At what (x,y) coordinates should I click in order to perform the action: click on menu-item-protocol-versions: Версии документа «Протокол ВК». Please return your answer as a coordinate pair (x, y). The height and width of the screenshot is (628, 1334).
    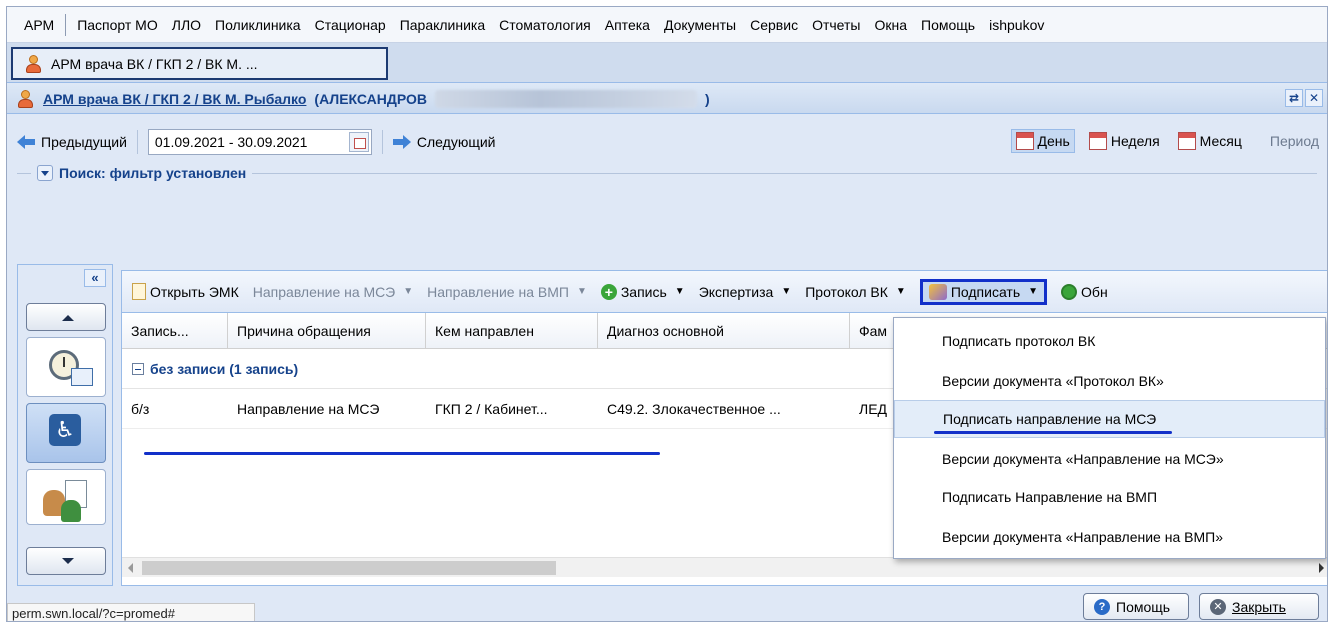
    Looking at the image, I should click on (1109, 381).